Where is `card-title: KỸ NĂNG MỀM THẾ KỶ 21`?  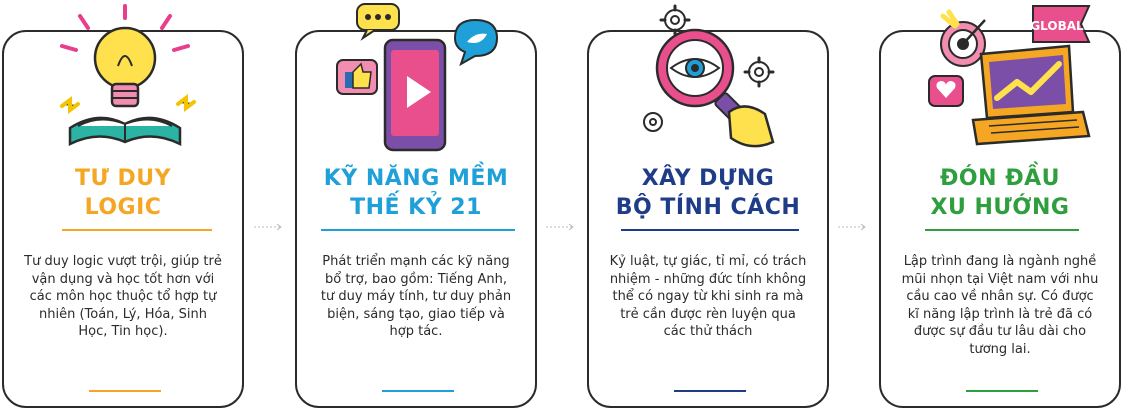
card-title: KỸ NĂNG MỀM THẾ KỶ 21 is located at coordinates (416, 193).